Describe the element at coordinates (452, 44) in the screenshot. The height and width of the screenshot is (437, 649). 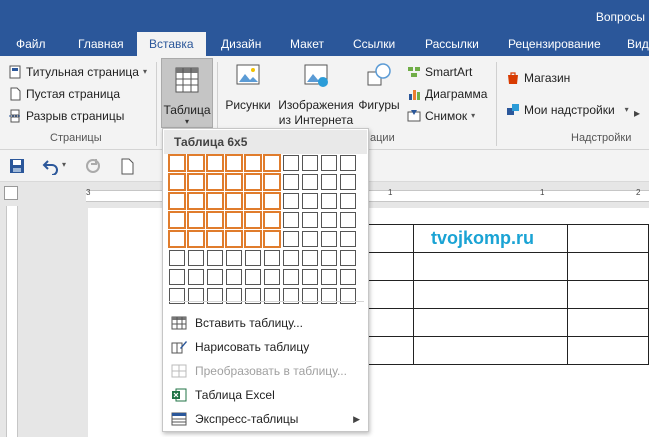
I see `tab-mailings: Рассылки` at that location.